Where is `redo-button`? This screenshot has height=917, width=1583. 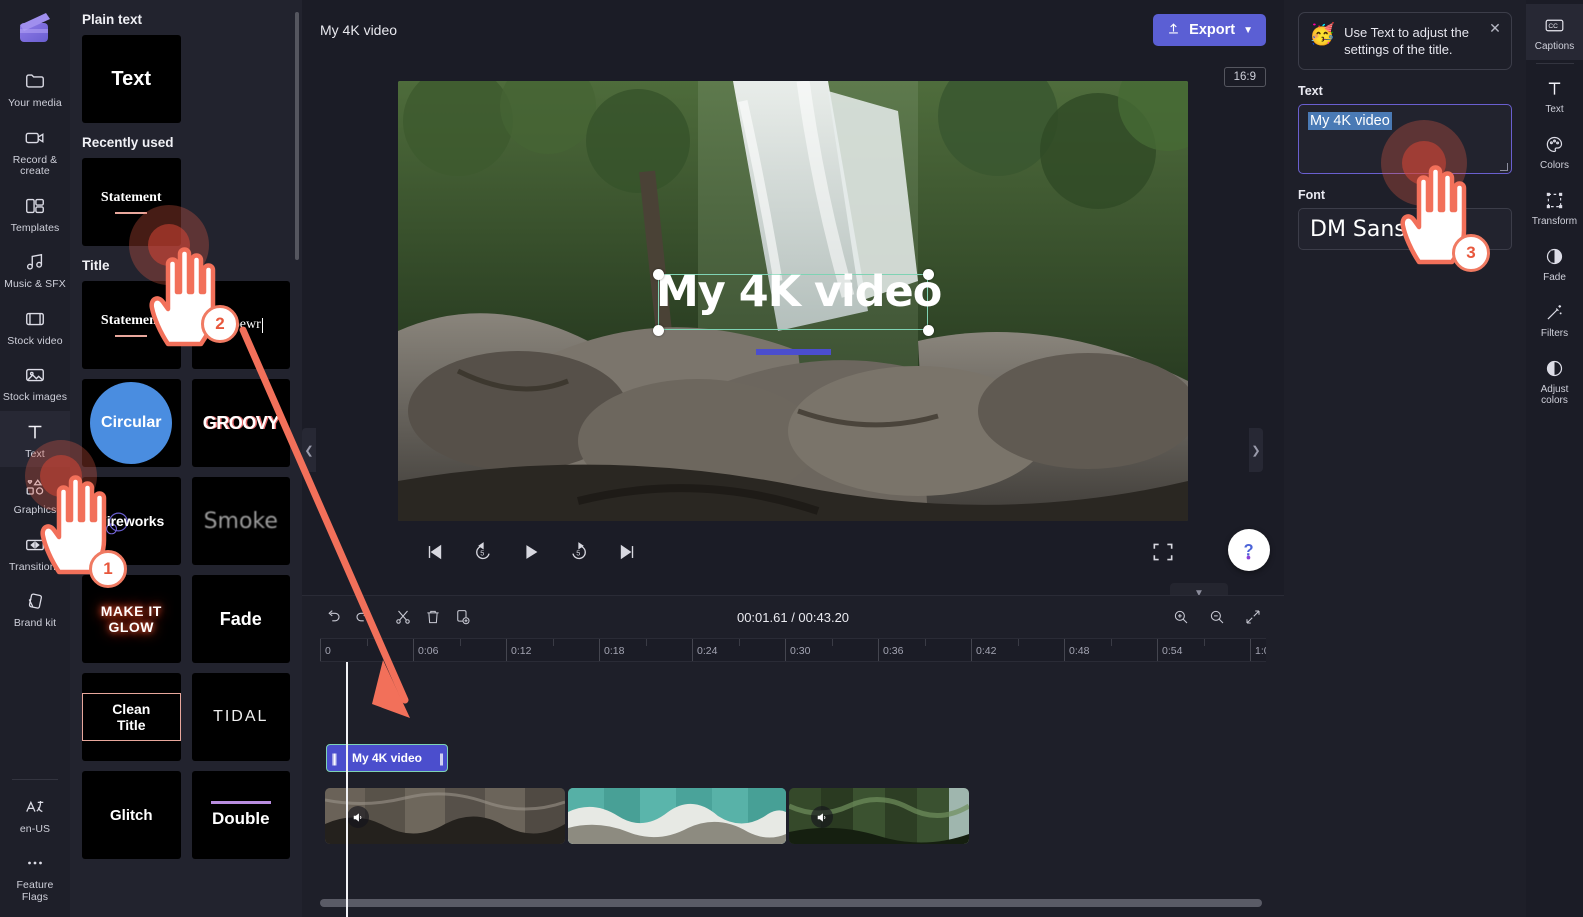 redo-button is located at coordinates (363, 617).